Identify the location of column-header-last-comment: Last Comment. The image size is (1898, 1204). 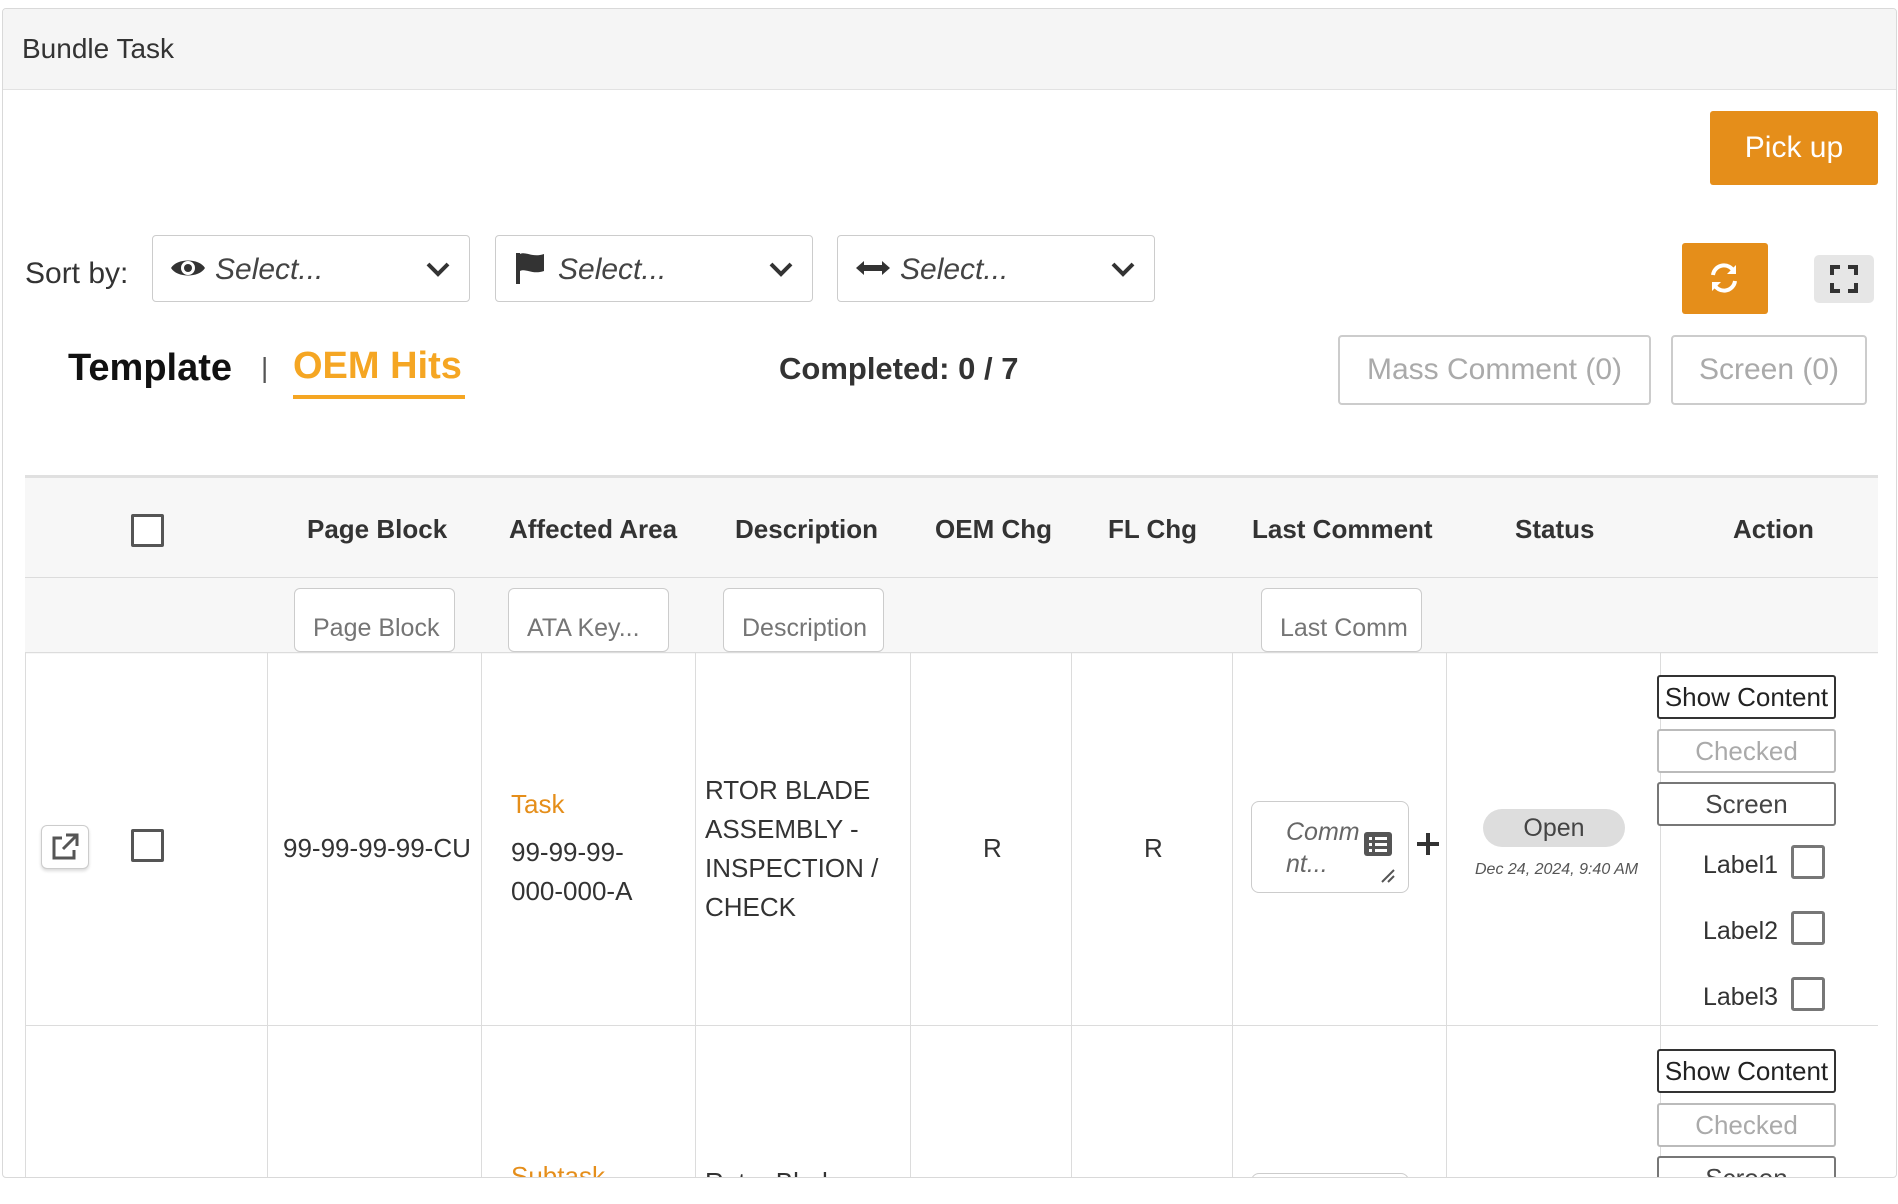
(1342, 529).